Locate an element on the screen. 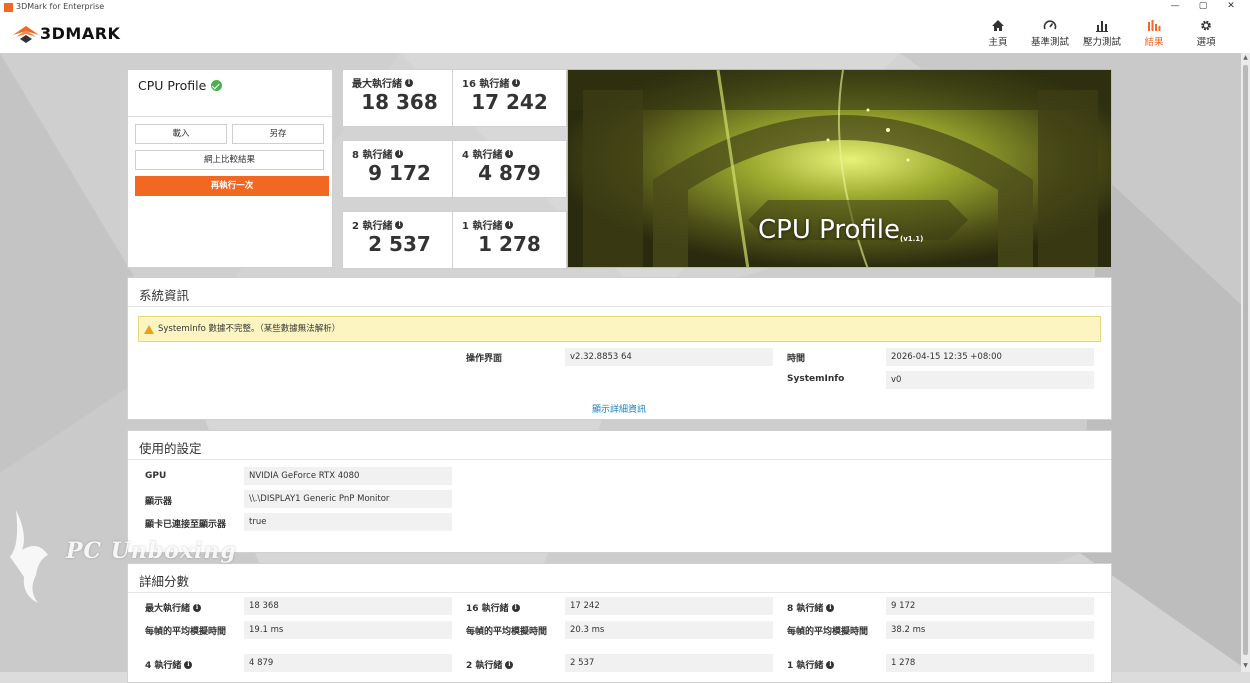 Image resolution: width=1250 pixels, height=683 pixels. detail-score-2-threads: 2 537 is located at coordinates (669, 663).